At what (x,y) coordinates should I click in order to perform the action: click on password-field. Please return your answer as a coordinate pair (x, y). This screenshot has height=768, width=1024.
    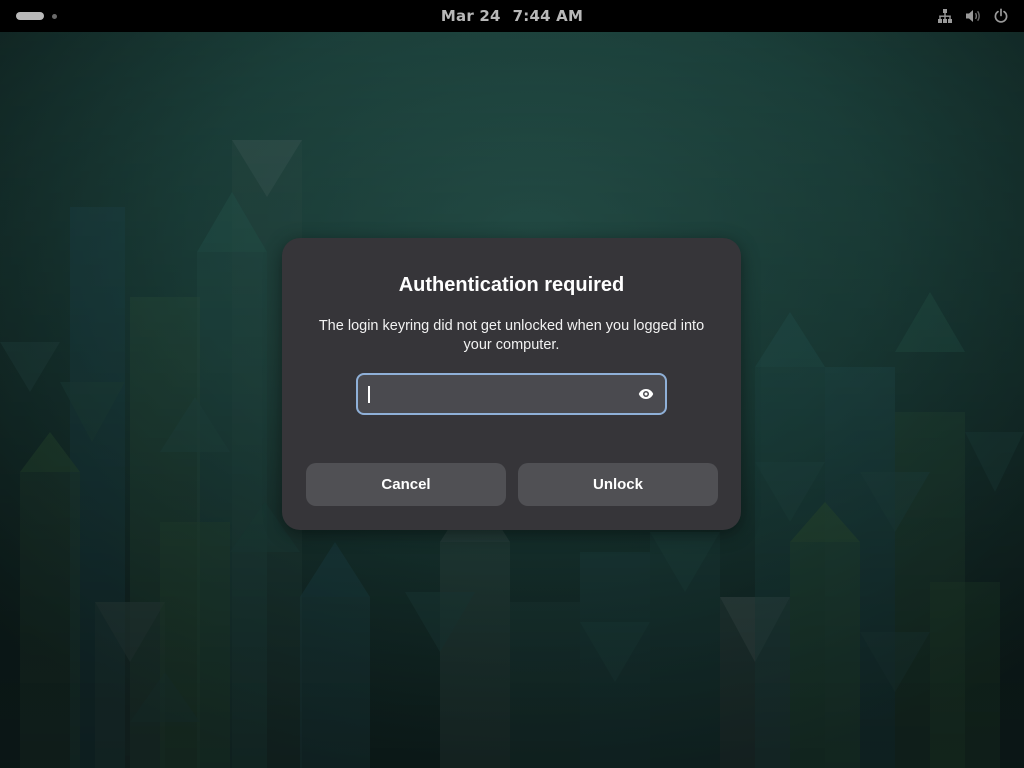
    Looking at the image, I should click on (511, 394).